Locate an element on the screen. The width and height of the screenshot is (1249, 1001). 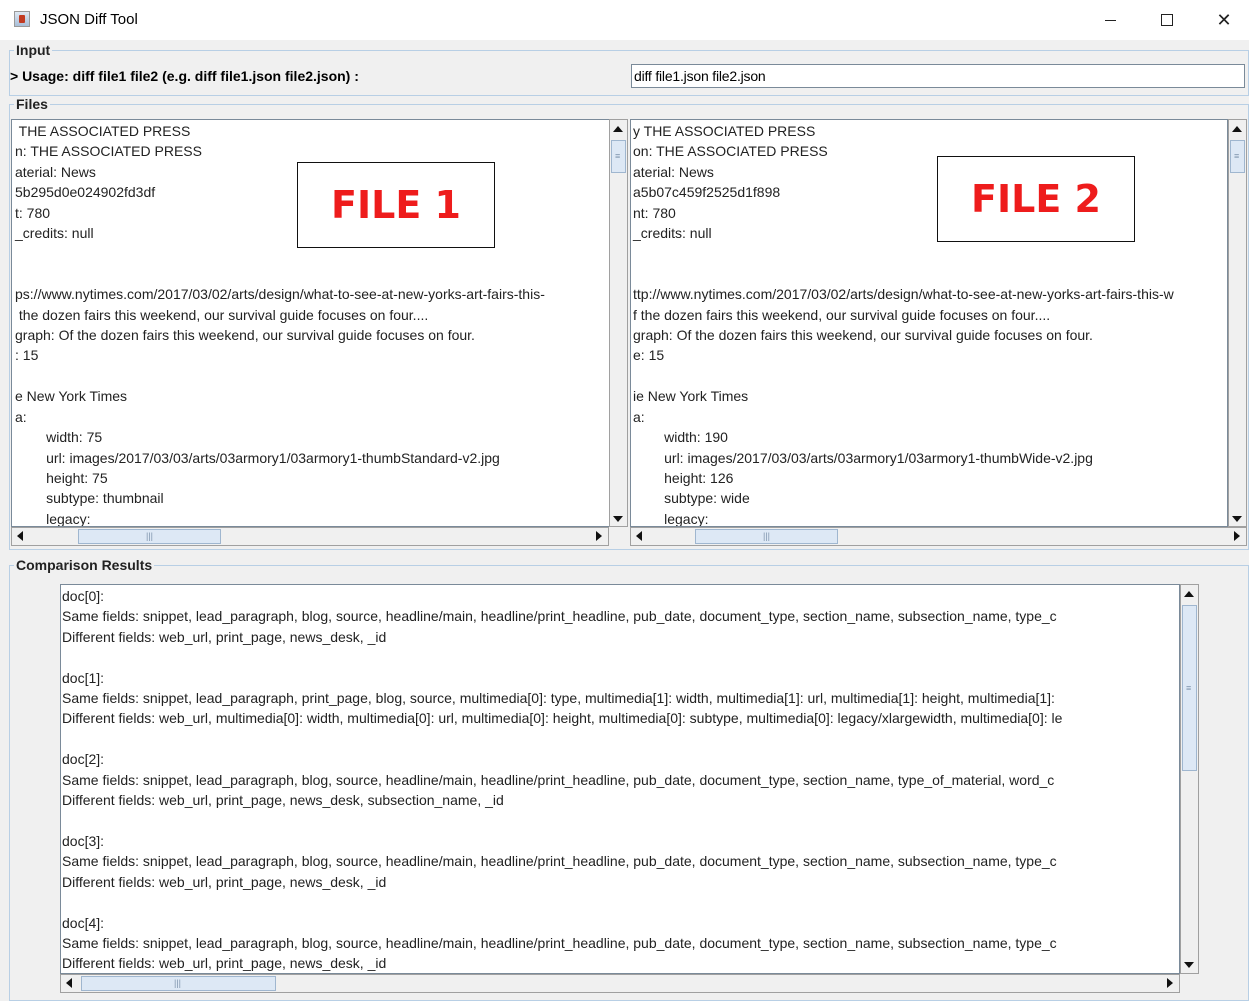
text-line: doc[3]: is located at coordinates (83, 840).